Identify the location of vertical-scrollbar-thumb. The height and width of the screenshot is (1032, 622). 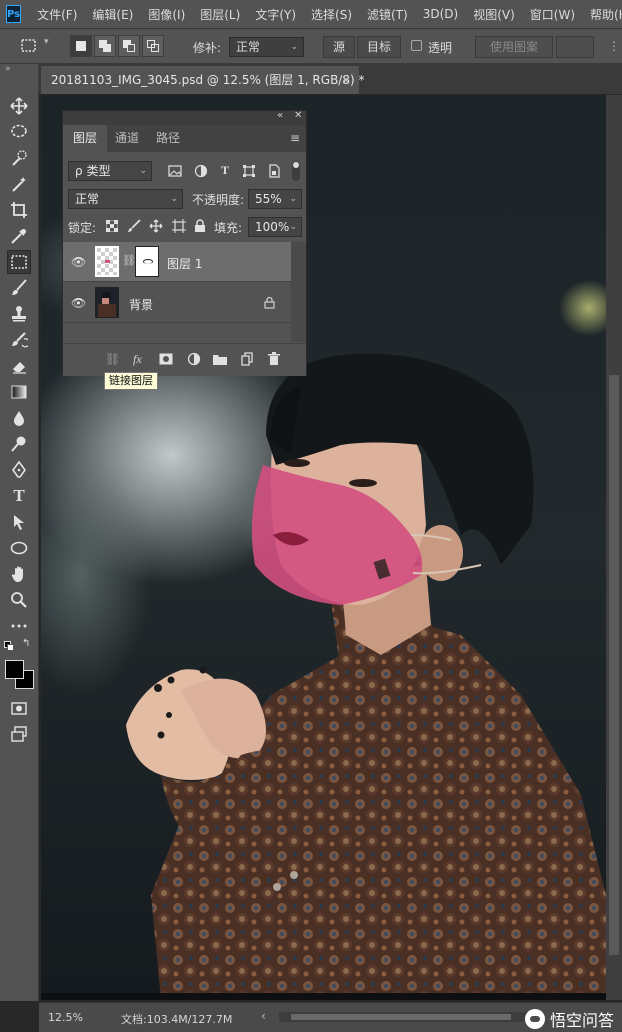
(614, 665).